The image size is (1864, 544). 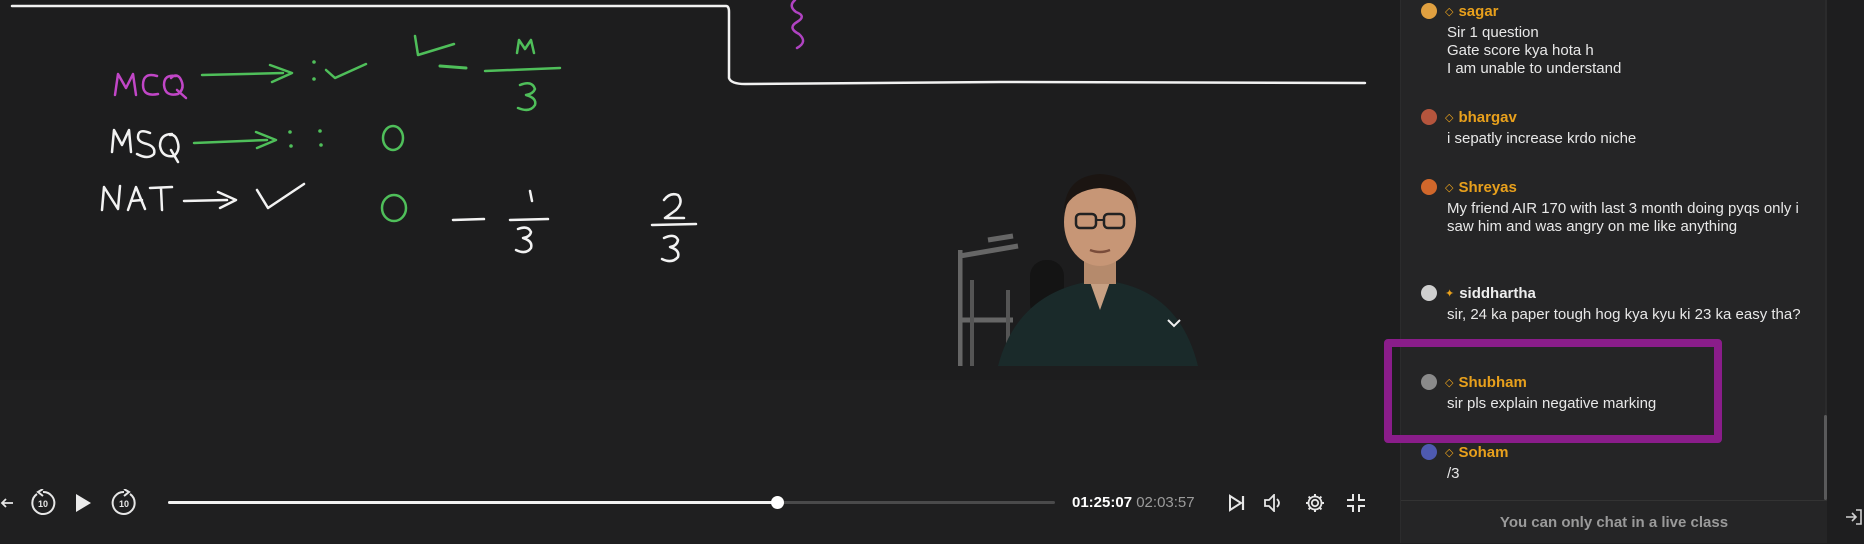 I want to click on progress-fill, so click(x=473, y=502).